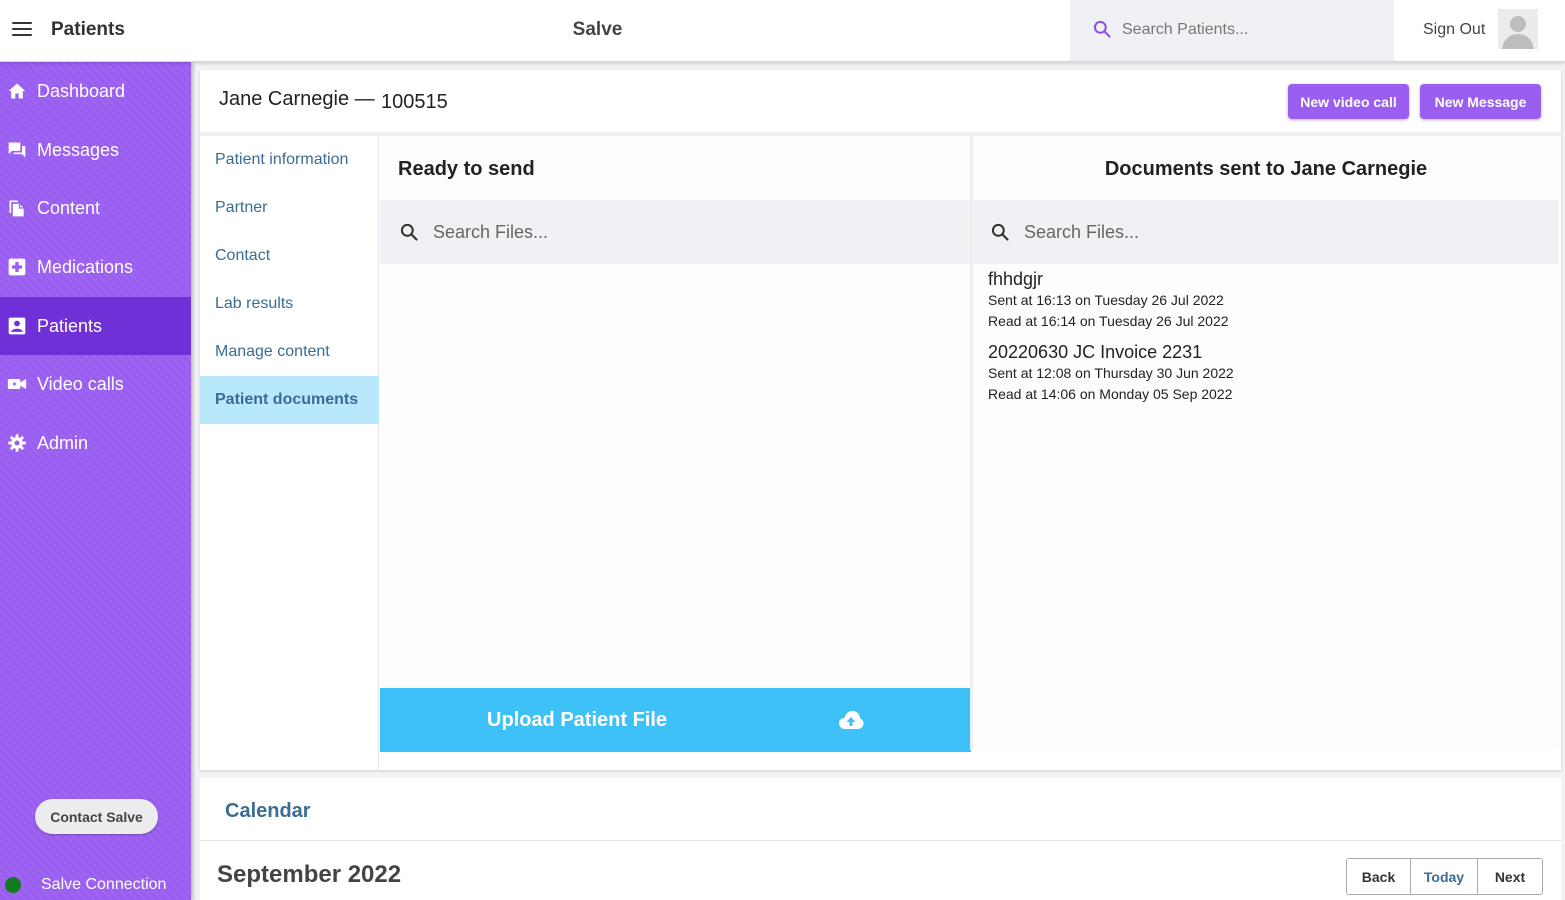 This screenshot has width=1565, height=900. Describe the element at coordinates (268, 811) in the screenshot. I see `calendar-title: Calendar` at that location.